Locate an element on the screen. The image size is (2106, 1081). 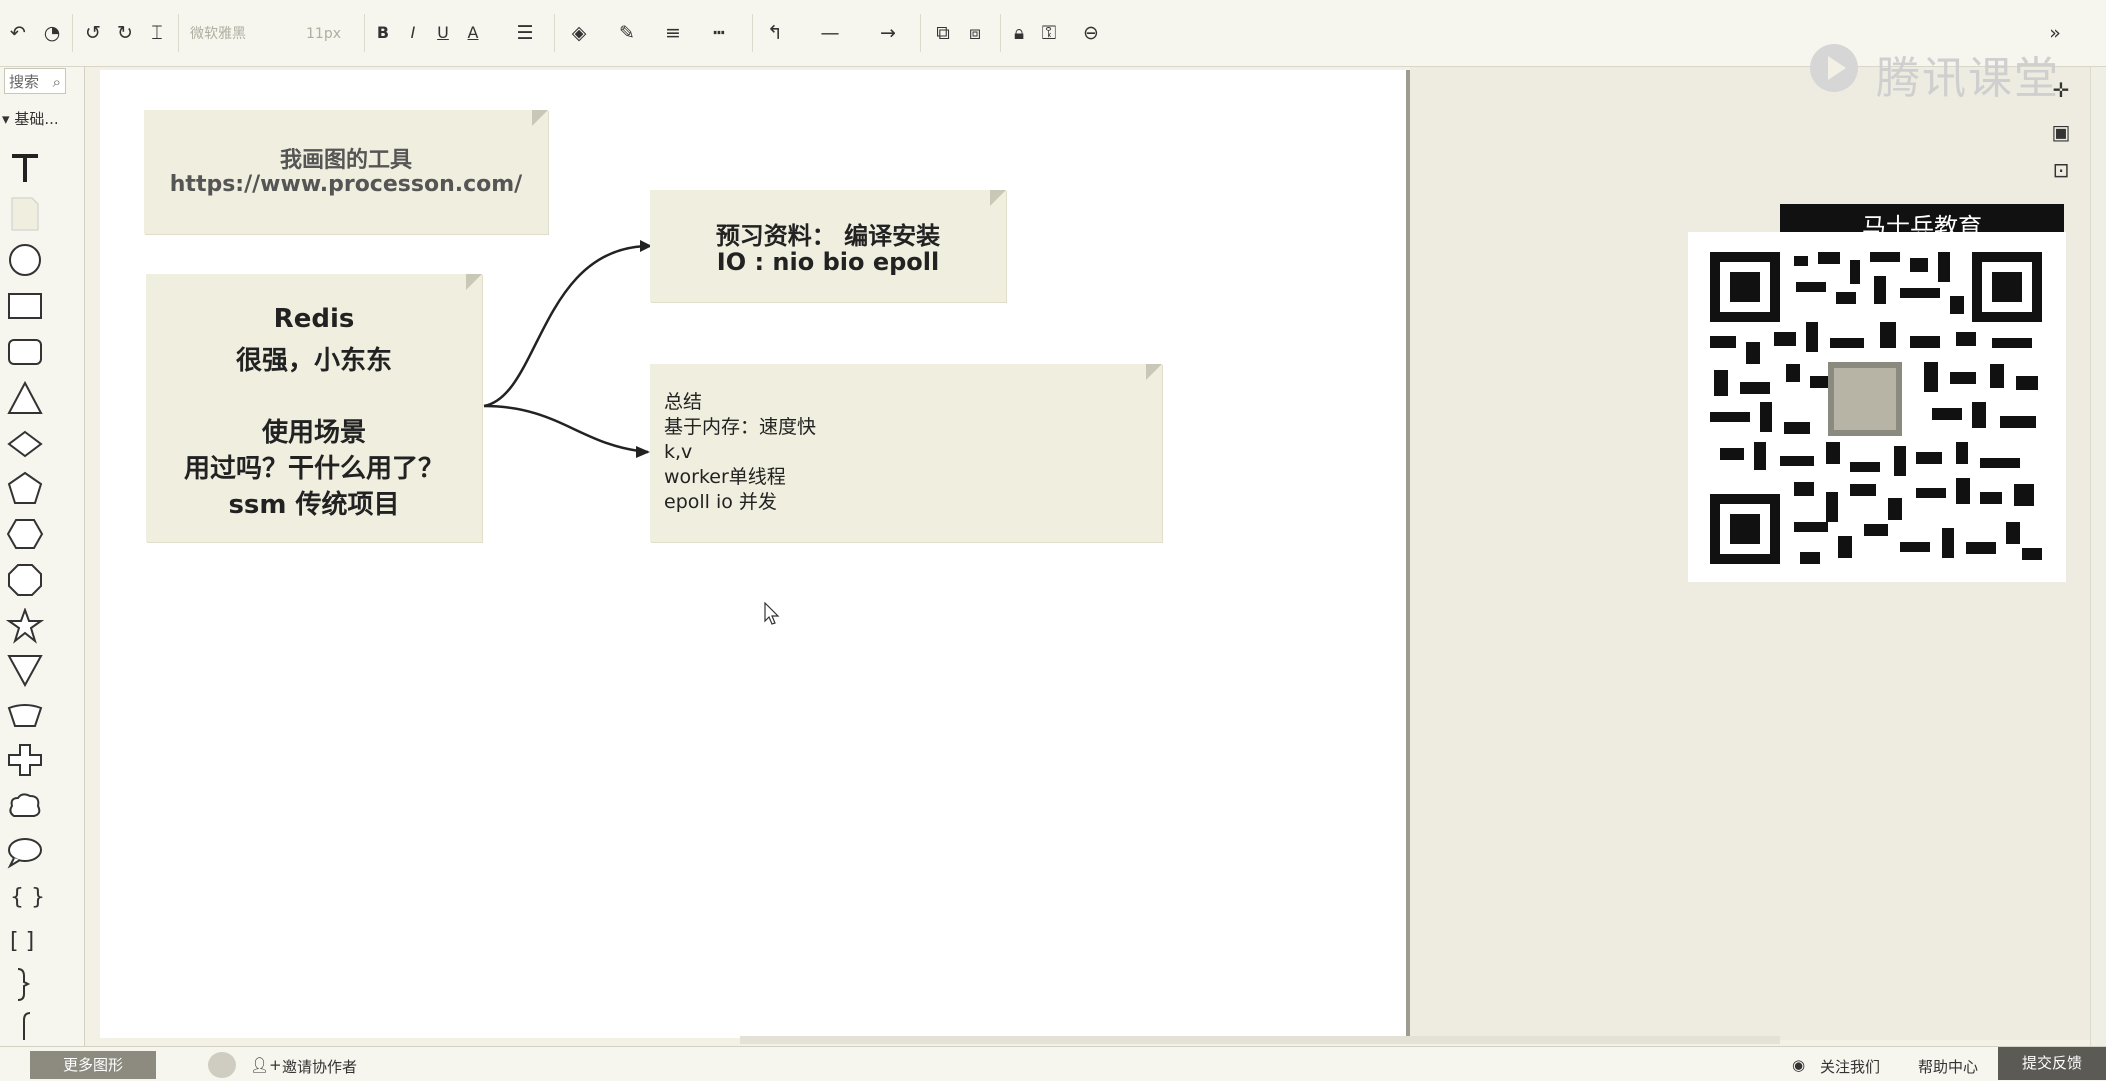
avatar is located at coordinates (222, 1065).